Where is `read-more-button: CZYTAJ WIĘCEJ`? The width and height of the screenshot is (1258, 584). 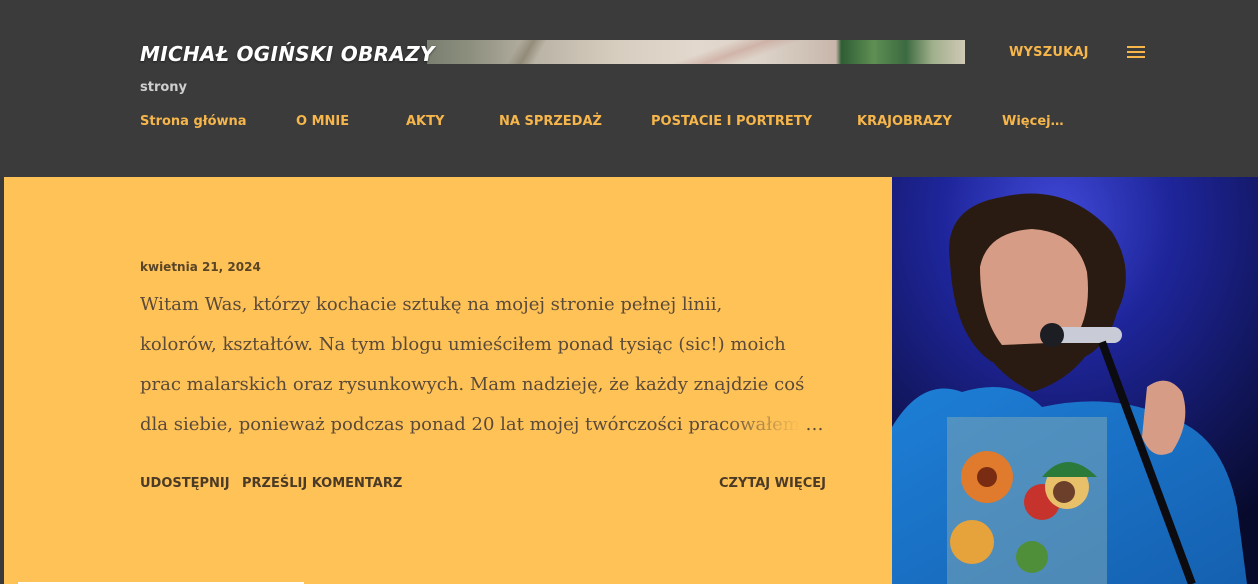 read-more-button: CZYTAJ WIĘCEJ is located at coordinates (772, 483).